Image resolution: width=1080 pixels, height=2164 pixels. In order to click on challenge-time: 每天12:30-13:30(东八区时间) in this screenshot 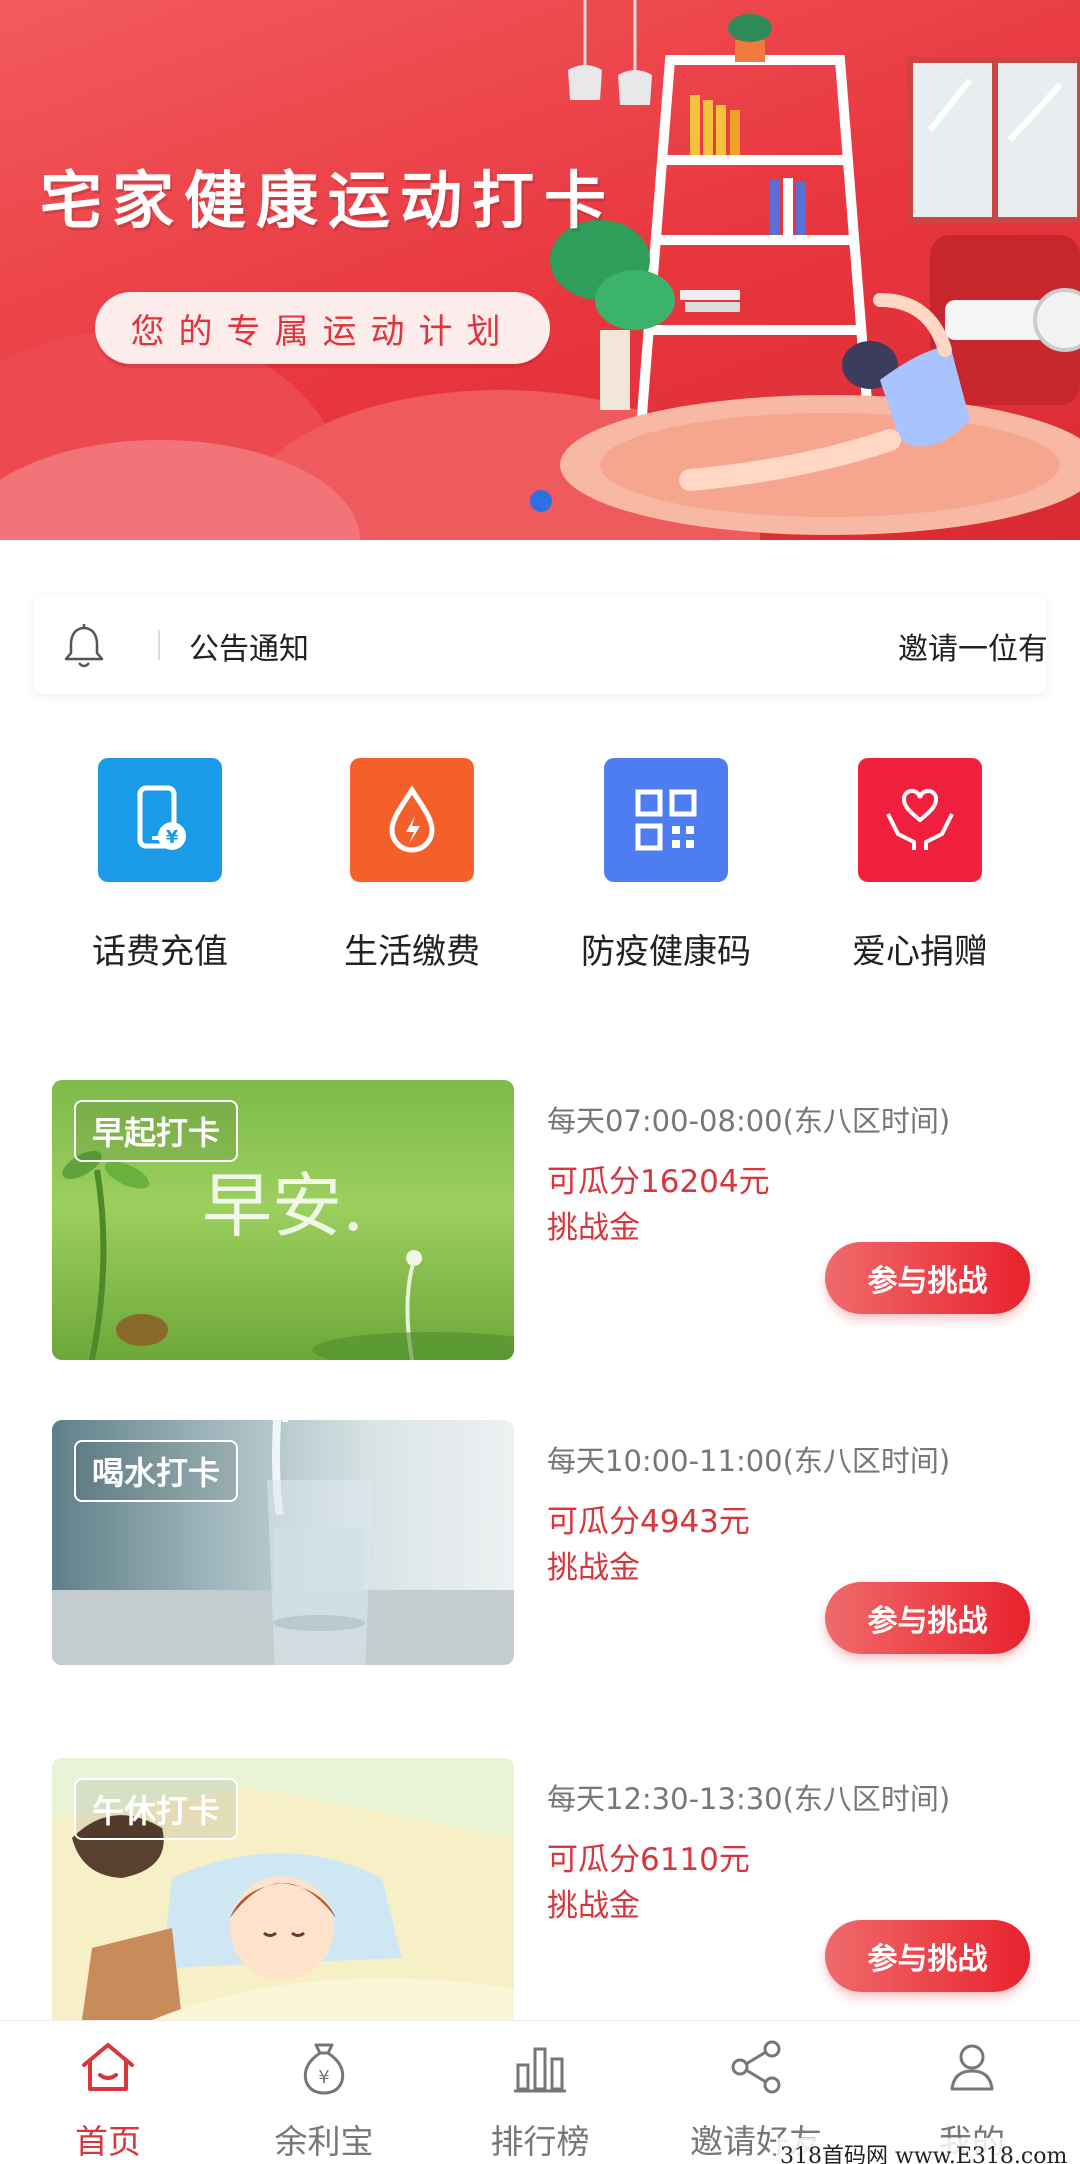, I will do `click(749, 1799)`.